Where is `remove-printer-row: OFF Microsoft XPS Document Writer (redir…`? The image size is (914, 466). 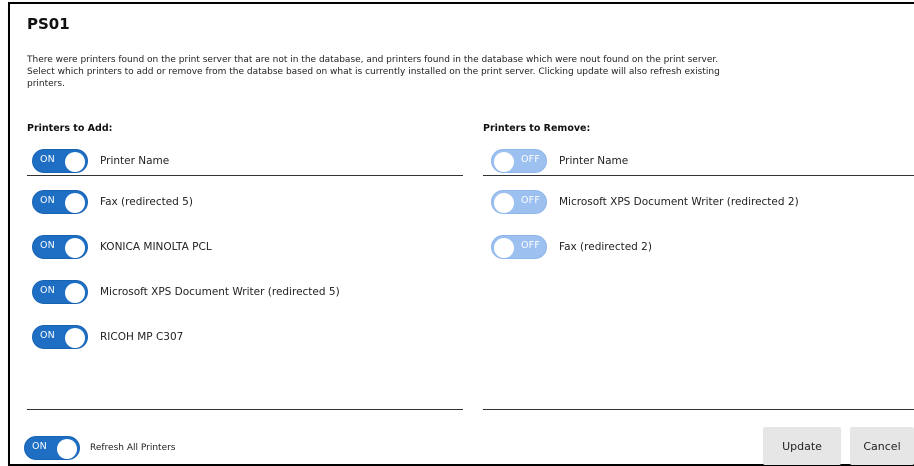 remove-printer-row: OFF Microsoft XPS Document Writer (redir… is located at coordinates (645, 202).